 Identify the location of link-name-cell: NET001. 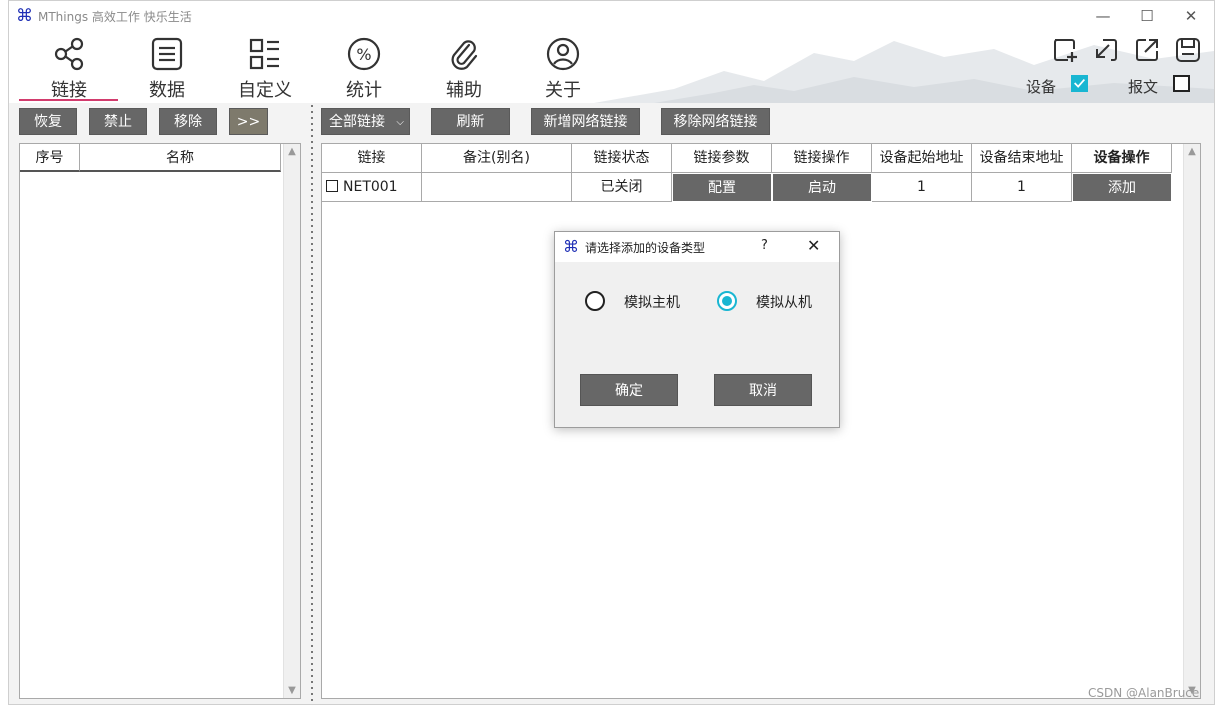
(372, 187).